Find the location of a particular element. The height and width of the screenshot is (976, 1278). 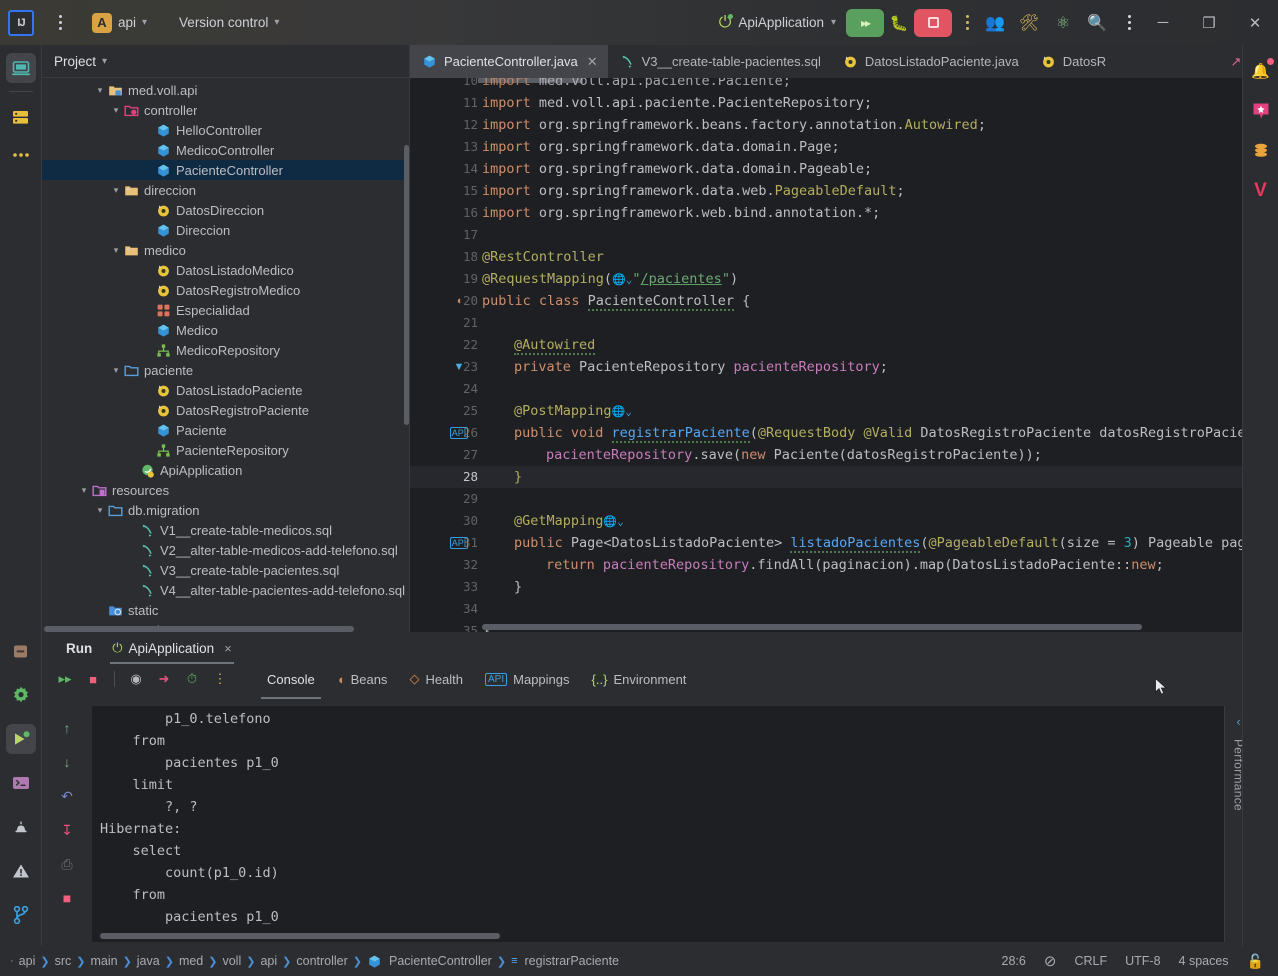

sidebar-item-settings is located at coordinates (21, 695).